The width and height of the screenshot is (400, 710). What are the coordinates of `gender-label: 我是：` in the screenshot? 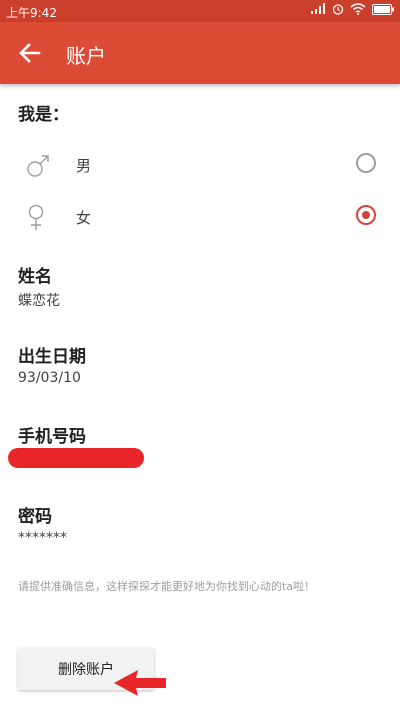 It's located at (43, 115).